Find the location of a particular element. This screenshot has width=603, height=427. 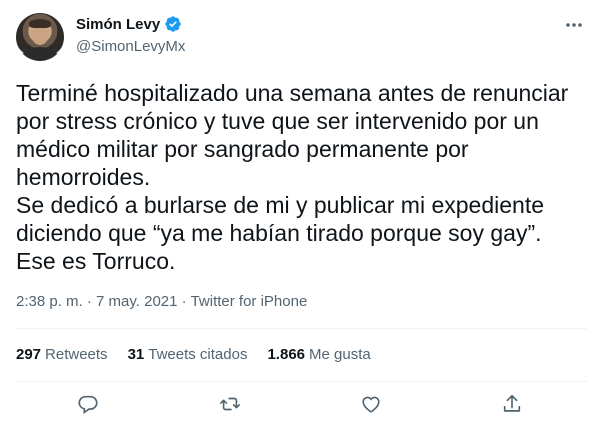

tweet-actions is located at coordinates (301, 404).